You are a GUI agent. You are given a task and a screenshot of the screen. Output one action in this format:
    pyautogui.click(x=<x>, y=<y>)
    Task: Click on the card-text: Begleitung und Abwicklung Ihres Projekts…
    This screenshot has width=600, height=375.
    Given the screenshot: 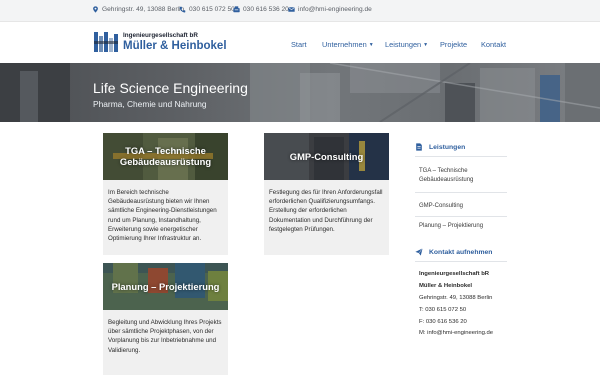 What is the action you would take?
    pyautogui.click(x=165, y=336)
    